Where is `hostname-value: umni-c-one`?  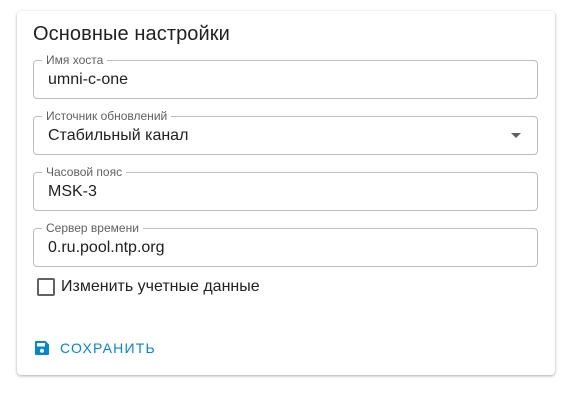
hostname-value: umni-c-one is located at coordinates (88, 79).